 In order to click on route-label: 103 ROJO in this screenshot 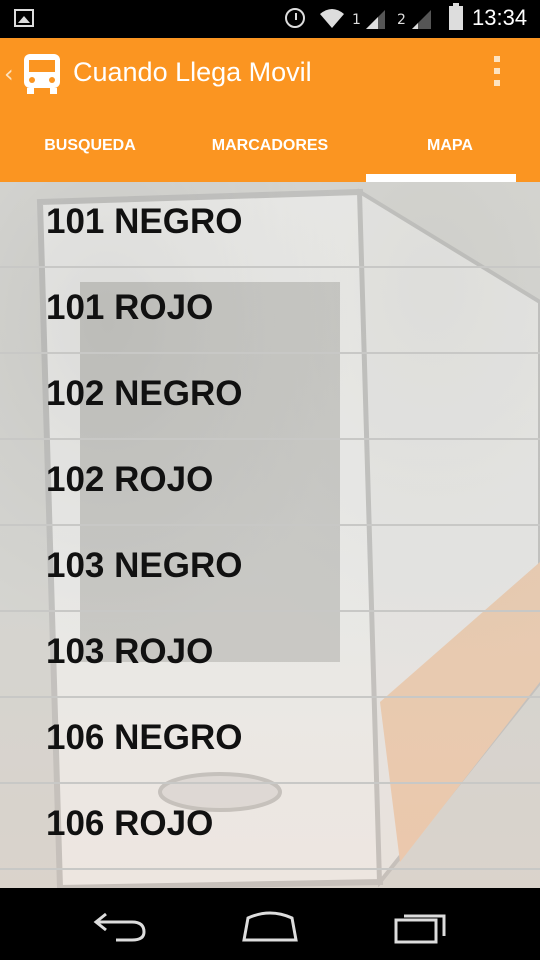, I will do `click(130, 651)`.